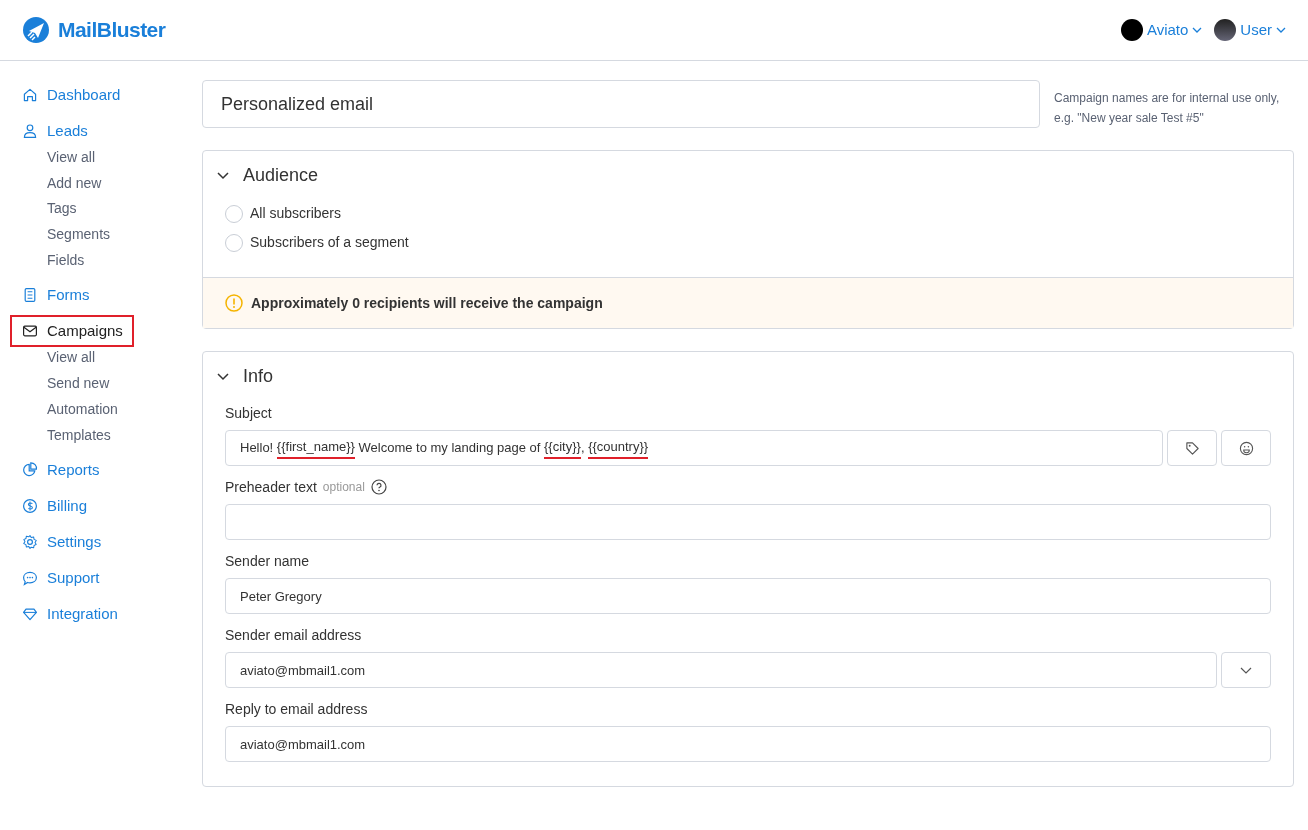 The width and height of the screenshot is (1308, 830). I want to click on optional-note: optional, so click(343, 487).